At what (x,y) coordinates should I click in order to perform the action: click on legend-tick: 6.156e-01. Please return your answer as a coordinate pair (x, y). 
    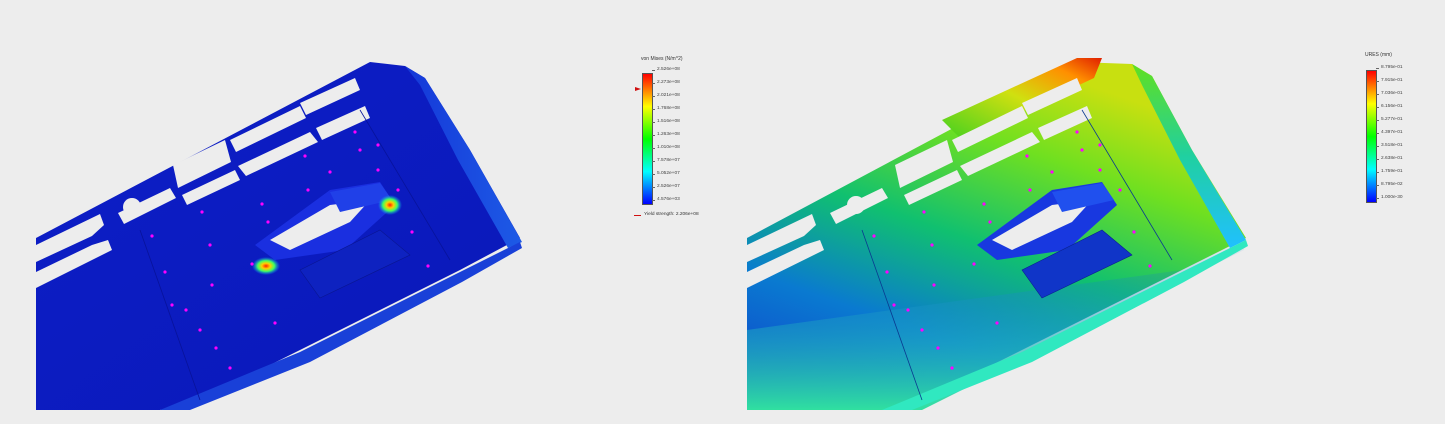
    Looking at the image, I should click on (1389, 106).